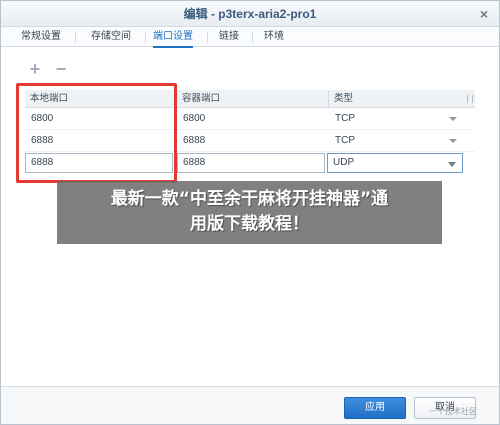 This screenshot has height=425, width=500. Describe the element at coordinates (250, 405) in the screenshot. I see `dialog-footer: 应用 取消` at that location.